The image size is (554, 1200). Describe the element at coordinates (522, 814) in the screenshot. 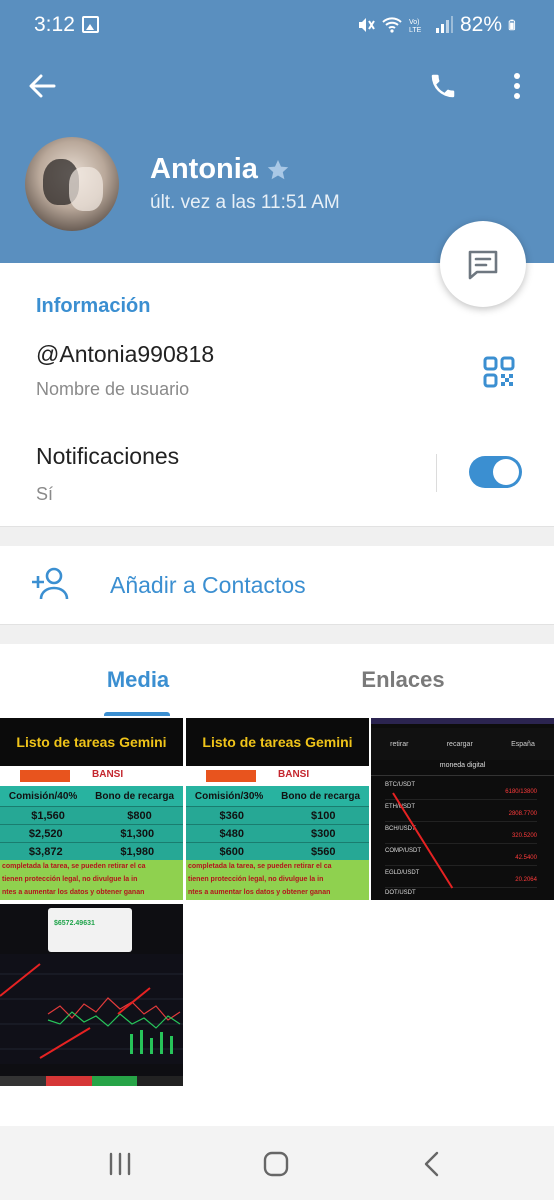

I see `crypto-value: 2808.7700` at that location.